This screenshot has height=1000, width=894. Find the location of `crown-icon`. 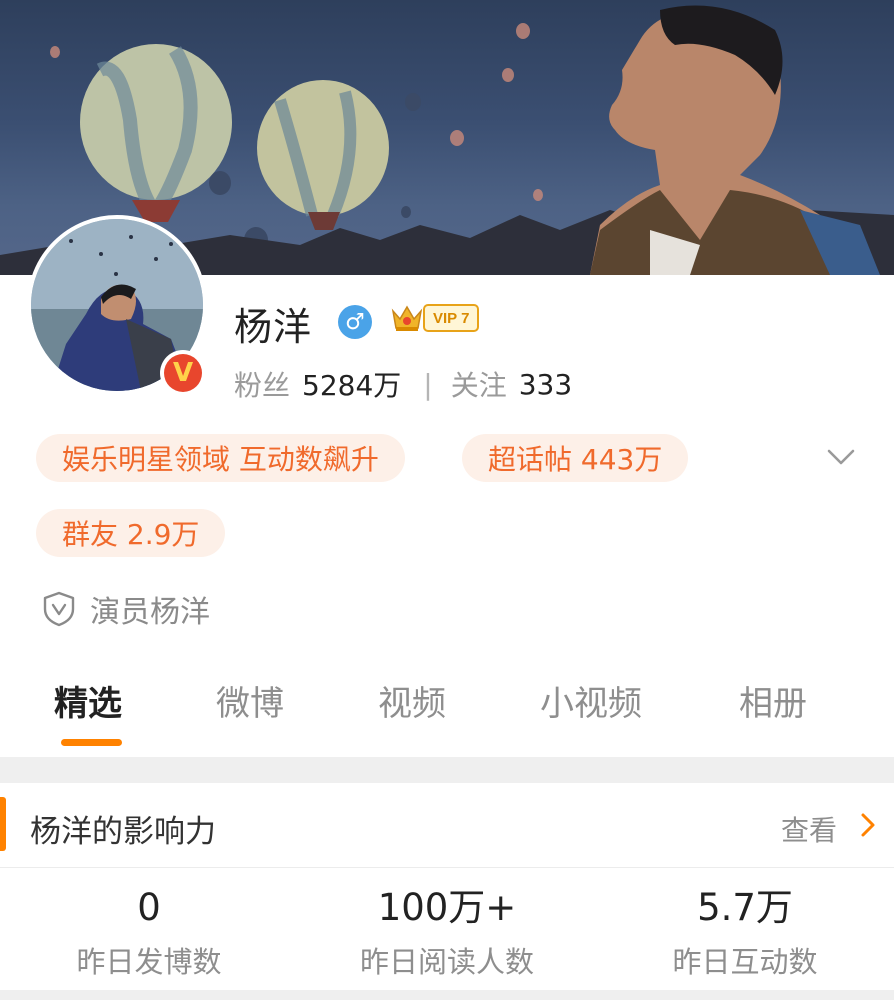

crown-icon is located at coordinates (407, 318).